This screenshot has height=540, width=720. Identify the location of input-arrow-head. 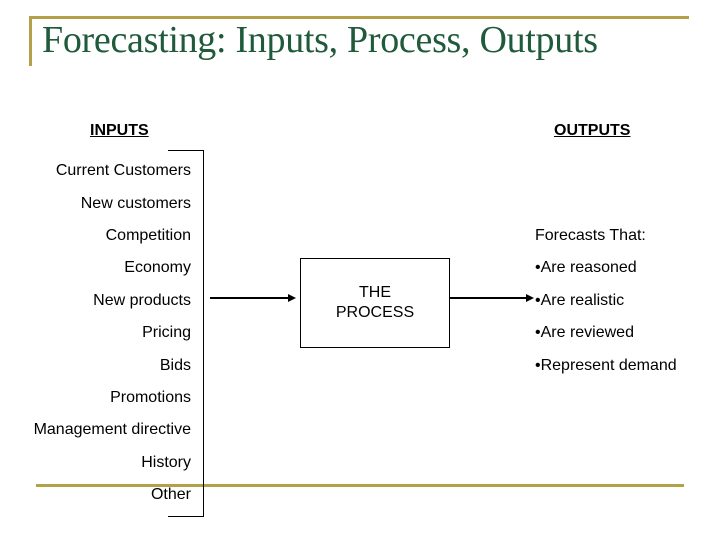
(292, 298).